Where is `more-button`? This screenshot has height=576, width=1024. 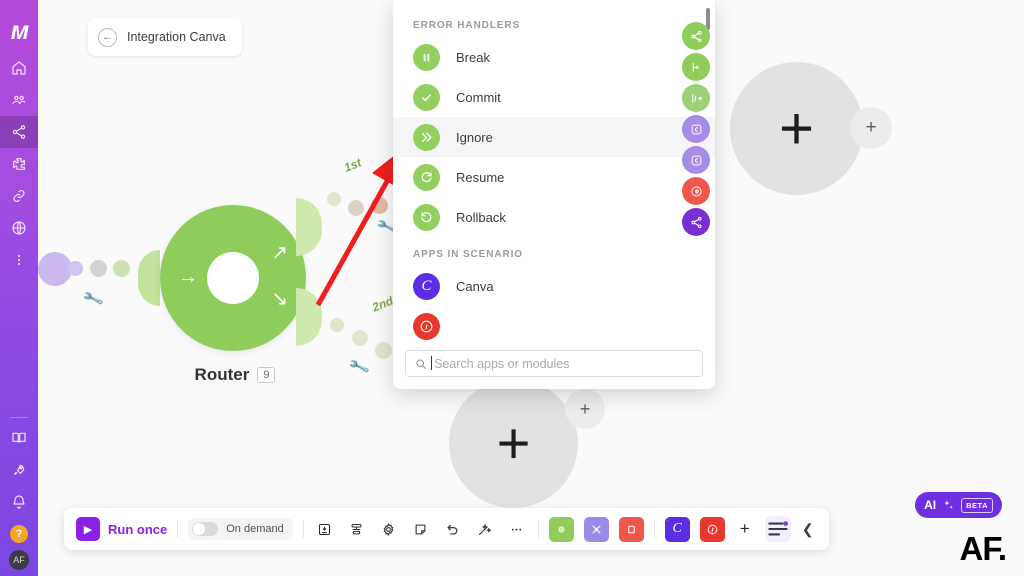
more-button is located at coordinates (517, 529).